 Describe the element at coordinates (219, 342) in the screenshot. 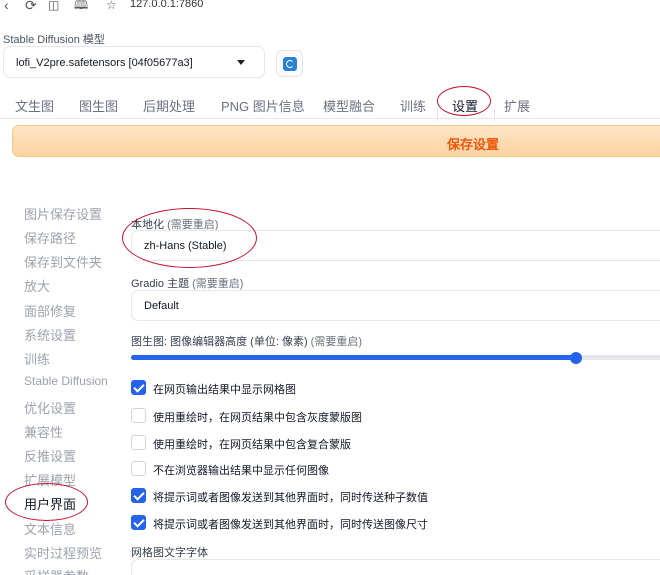

I see `img2img-height-title: 图生图: 图像编辑器高度 (单位: 像素)` at that location.